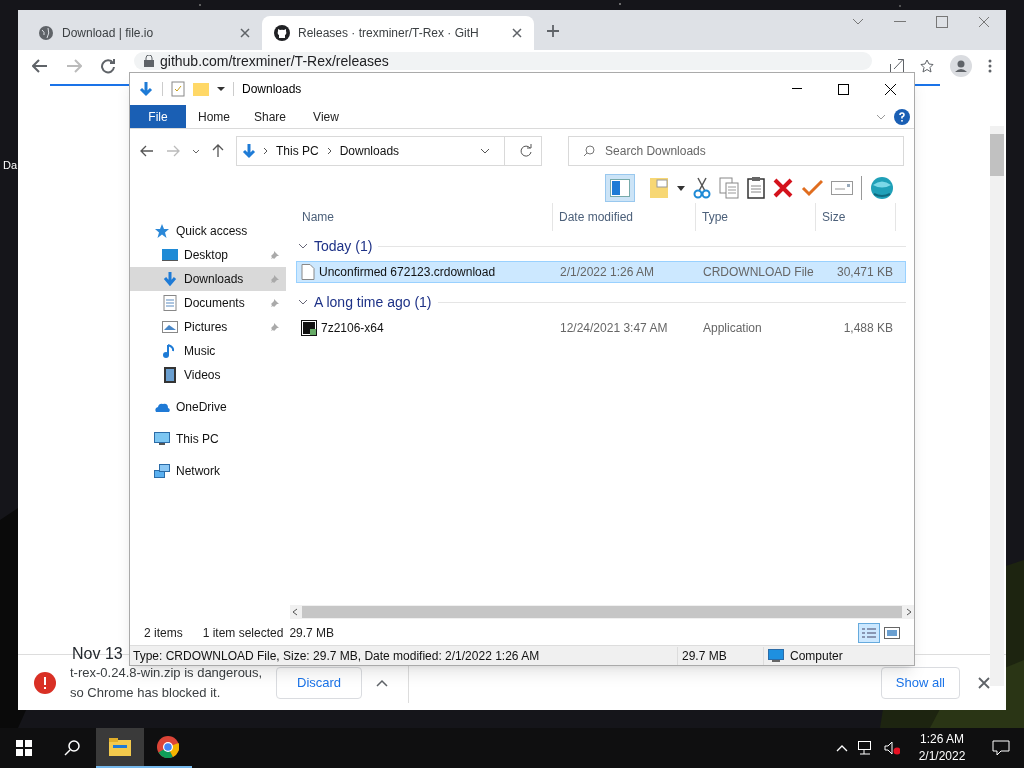 The image size is (1024, 768). I want to click on clipboard-icon, so click(756, 188).